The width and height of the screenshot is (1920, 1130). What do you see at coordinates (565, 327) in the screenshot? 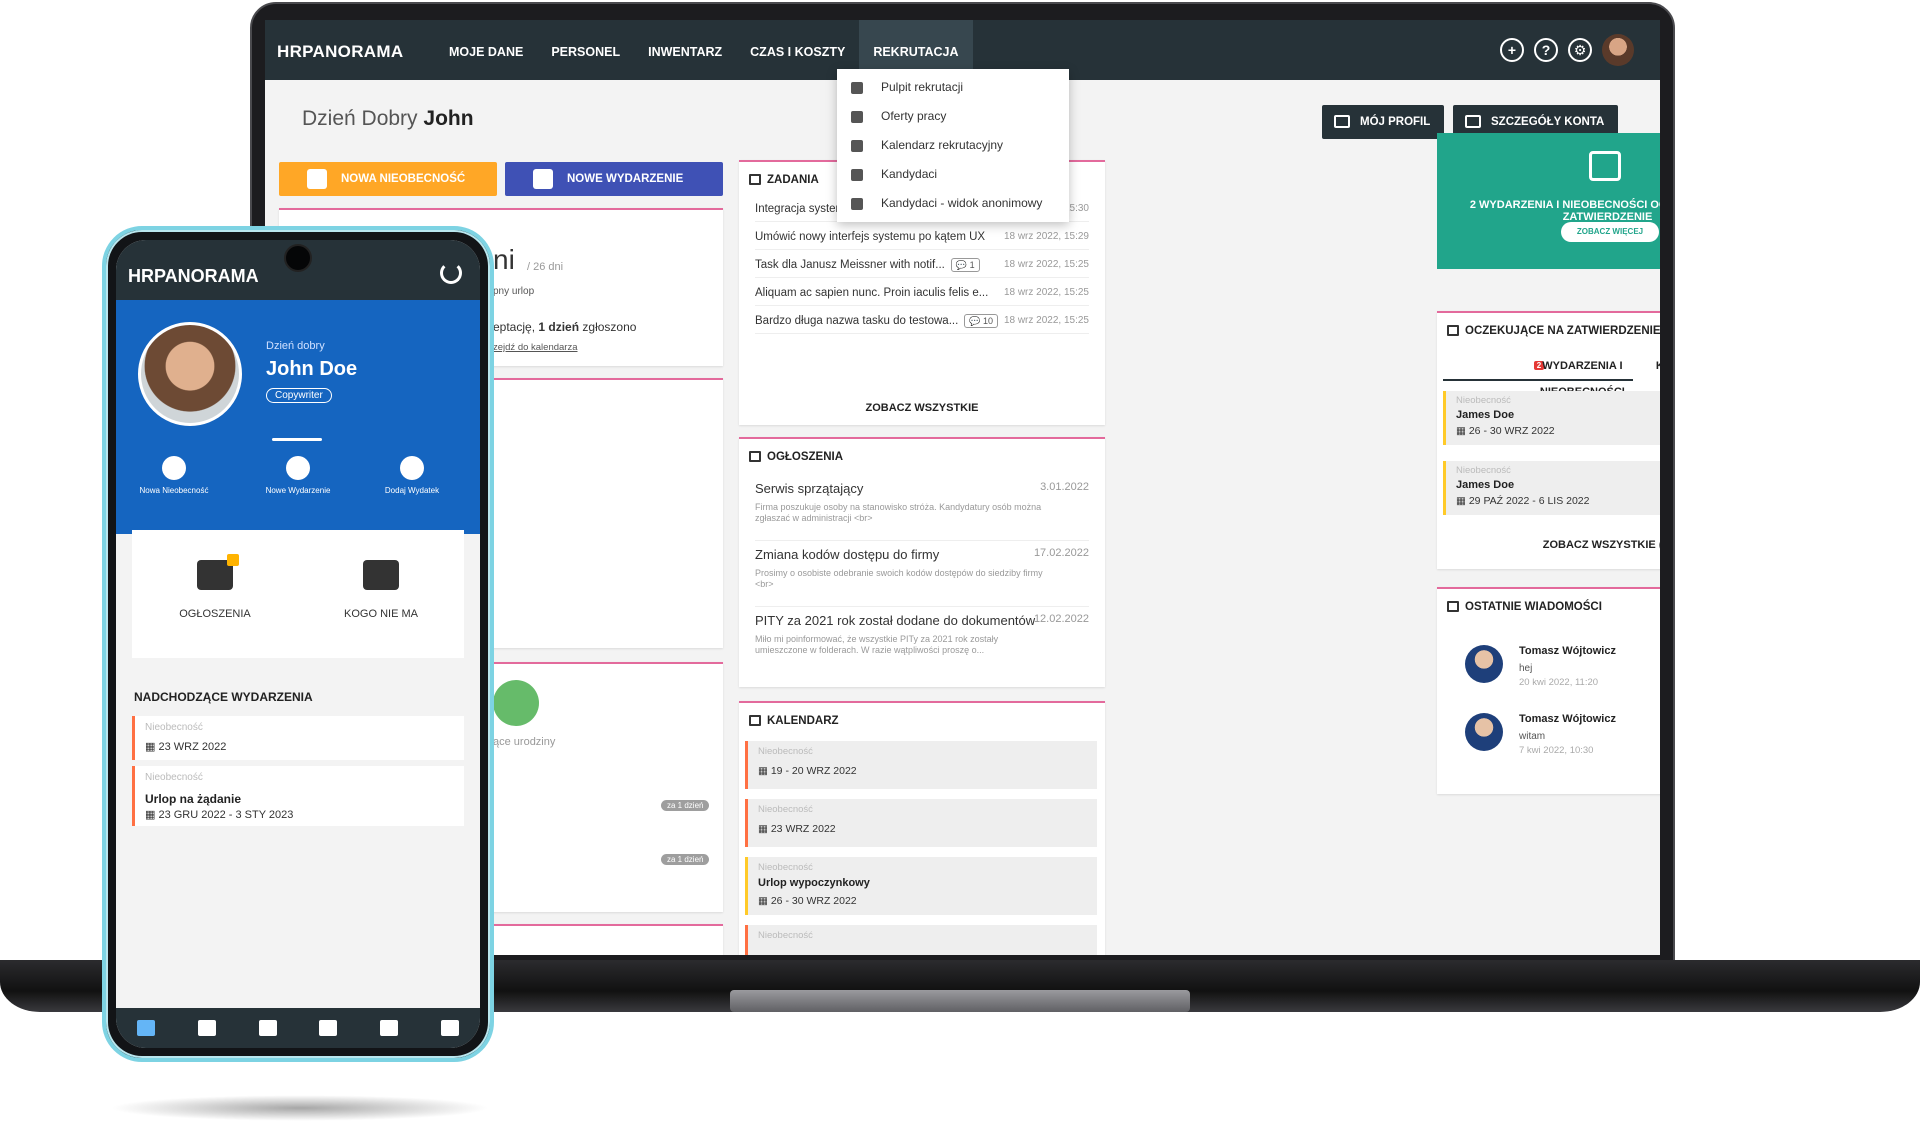
I see `leave-acceptance: eptację, 1 dzień zgłoszono` at bounding box center [565, 327].